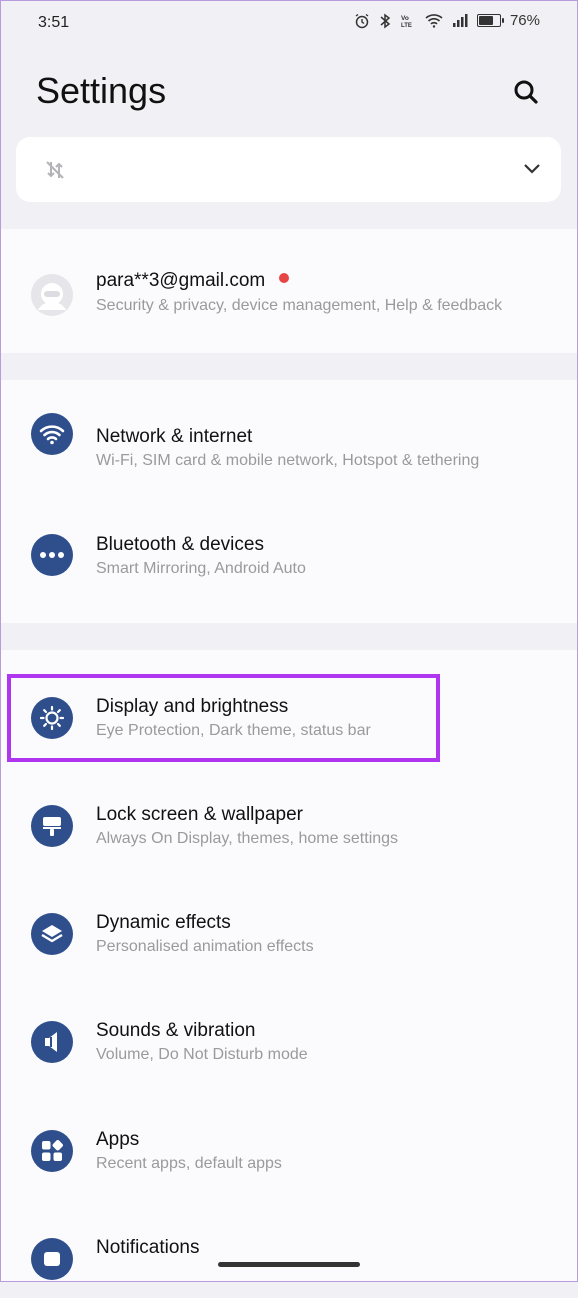 This screenshot has width=578, height=1298. Describe the element at coordinates (163, 922) in the screenshot. I see `item-title: Dynamic effects` at that location.